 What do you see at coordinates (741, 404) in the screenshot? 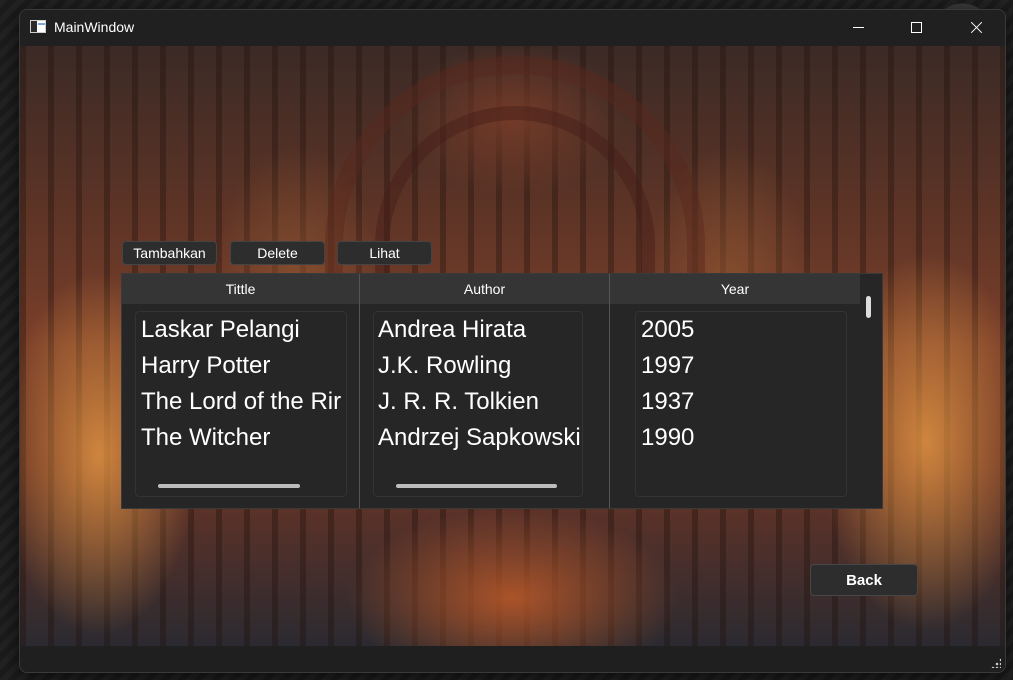
I see `year-list: 2005 1997 1937 1990` at bounding box center [741, 404].